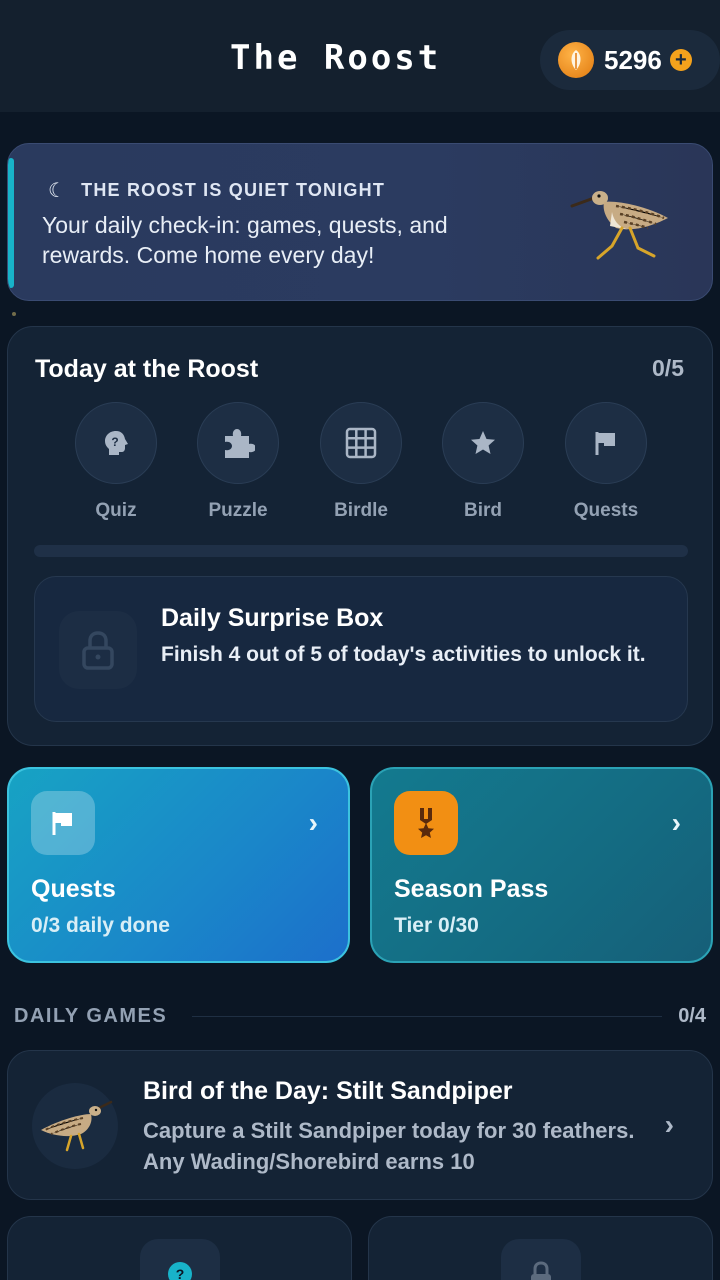 Image resolution: width=720 pixels, height=1280 pixels. Describe the element at coordinates (238, 443) in the screenshot. I see `puzzle-icon` at that location.